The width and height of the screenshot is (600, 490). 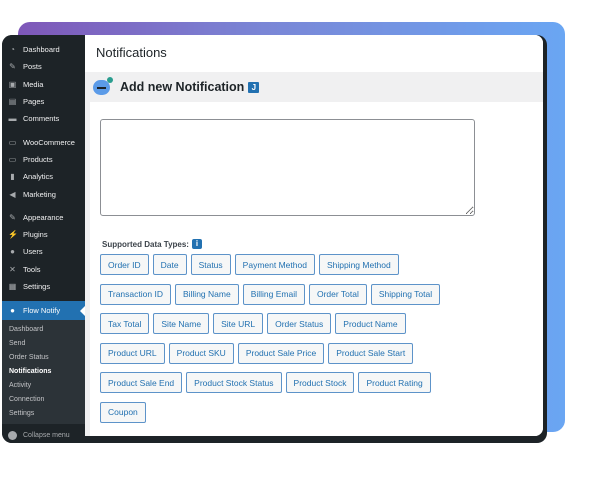 I want to click on data-type-product-sale-price-button: Product Sale Price, so click(x=281, y=353).